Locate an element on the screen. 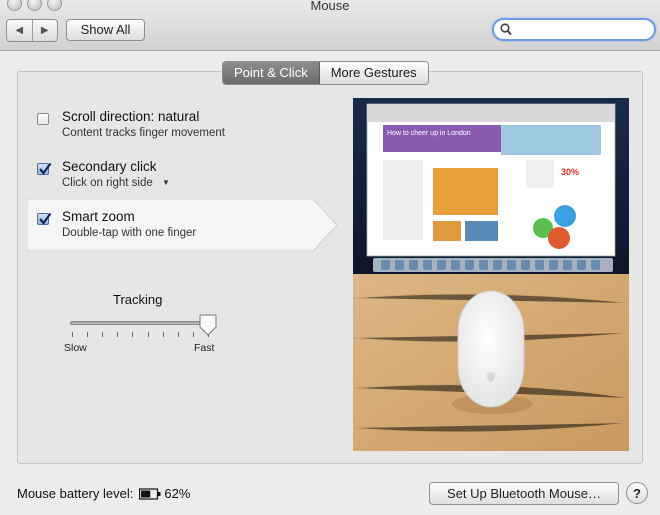 The image size is (660, 515). option-smart-zoom: Smart zoom Double-tap with one finger is located at coordinates (170, 227).